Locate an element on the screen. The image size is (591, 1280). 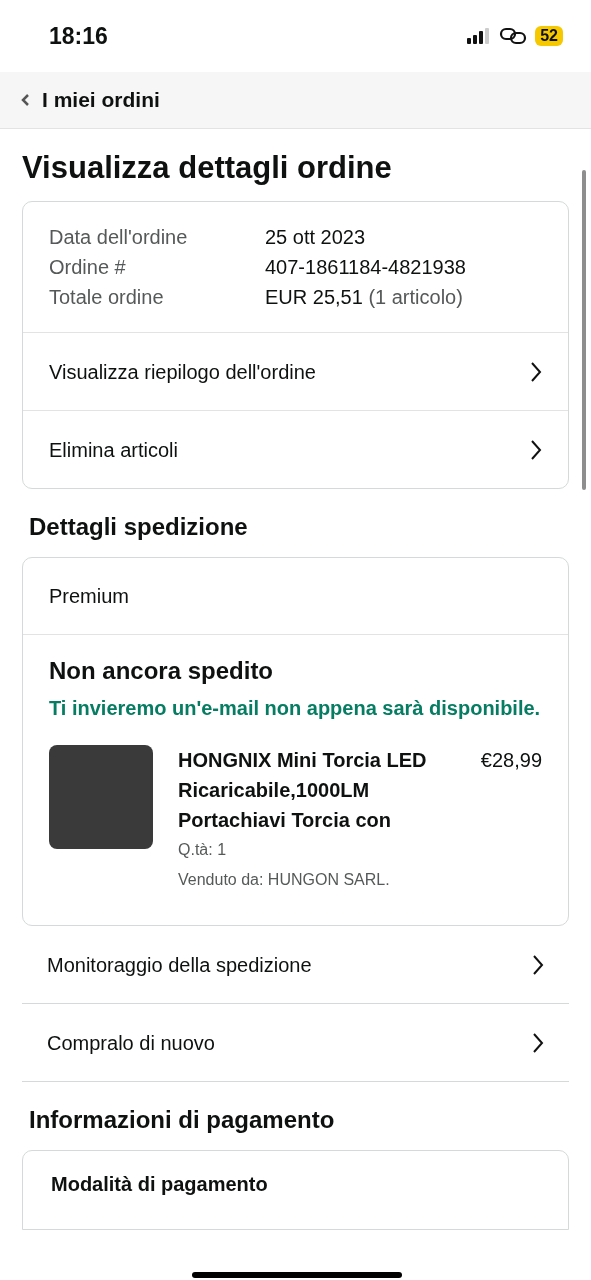
back-link: I miei ordini is located at coordinates (90, 100).